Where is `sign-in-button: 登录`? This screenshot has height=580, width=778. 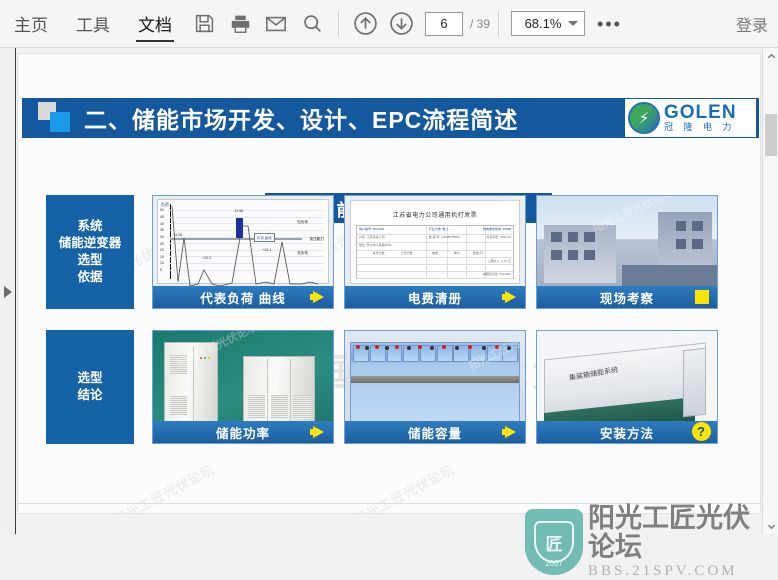
sign-in-button: 登录 is located at coordinates (757, 24).